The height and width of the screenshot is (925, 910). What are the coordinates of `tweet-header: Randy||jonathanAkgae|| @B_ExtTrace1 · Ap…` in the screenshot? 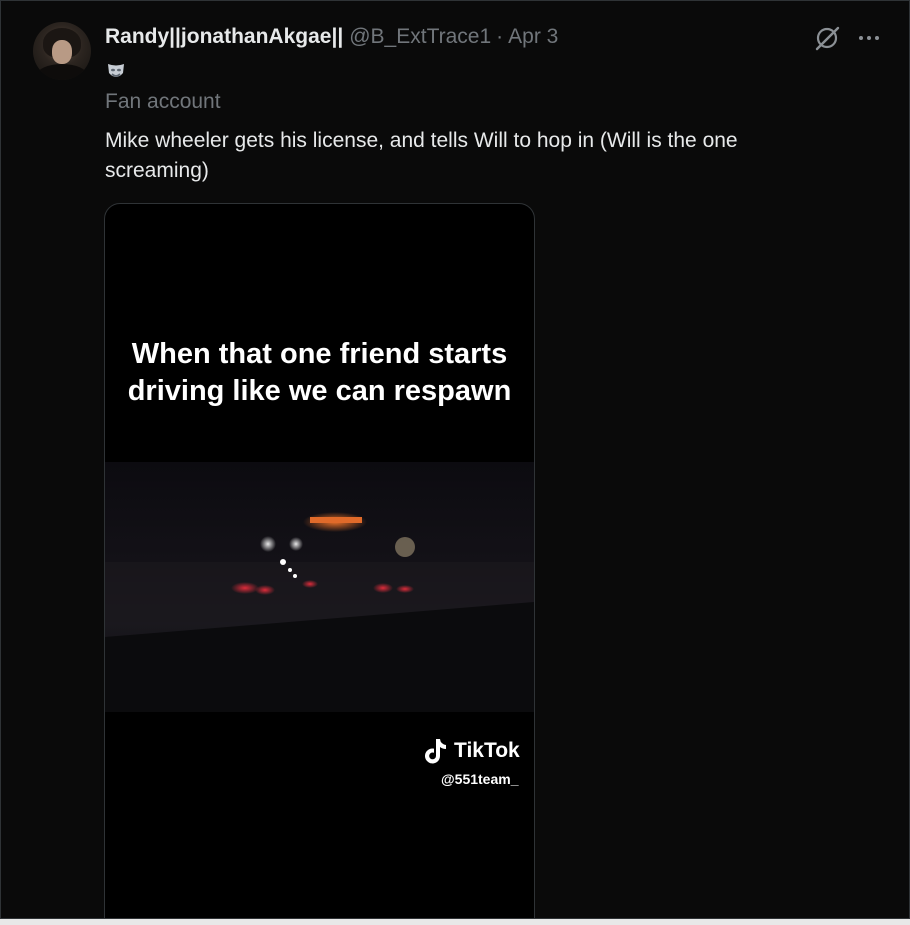 It's located at (331, 37).